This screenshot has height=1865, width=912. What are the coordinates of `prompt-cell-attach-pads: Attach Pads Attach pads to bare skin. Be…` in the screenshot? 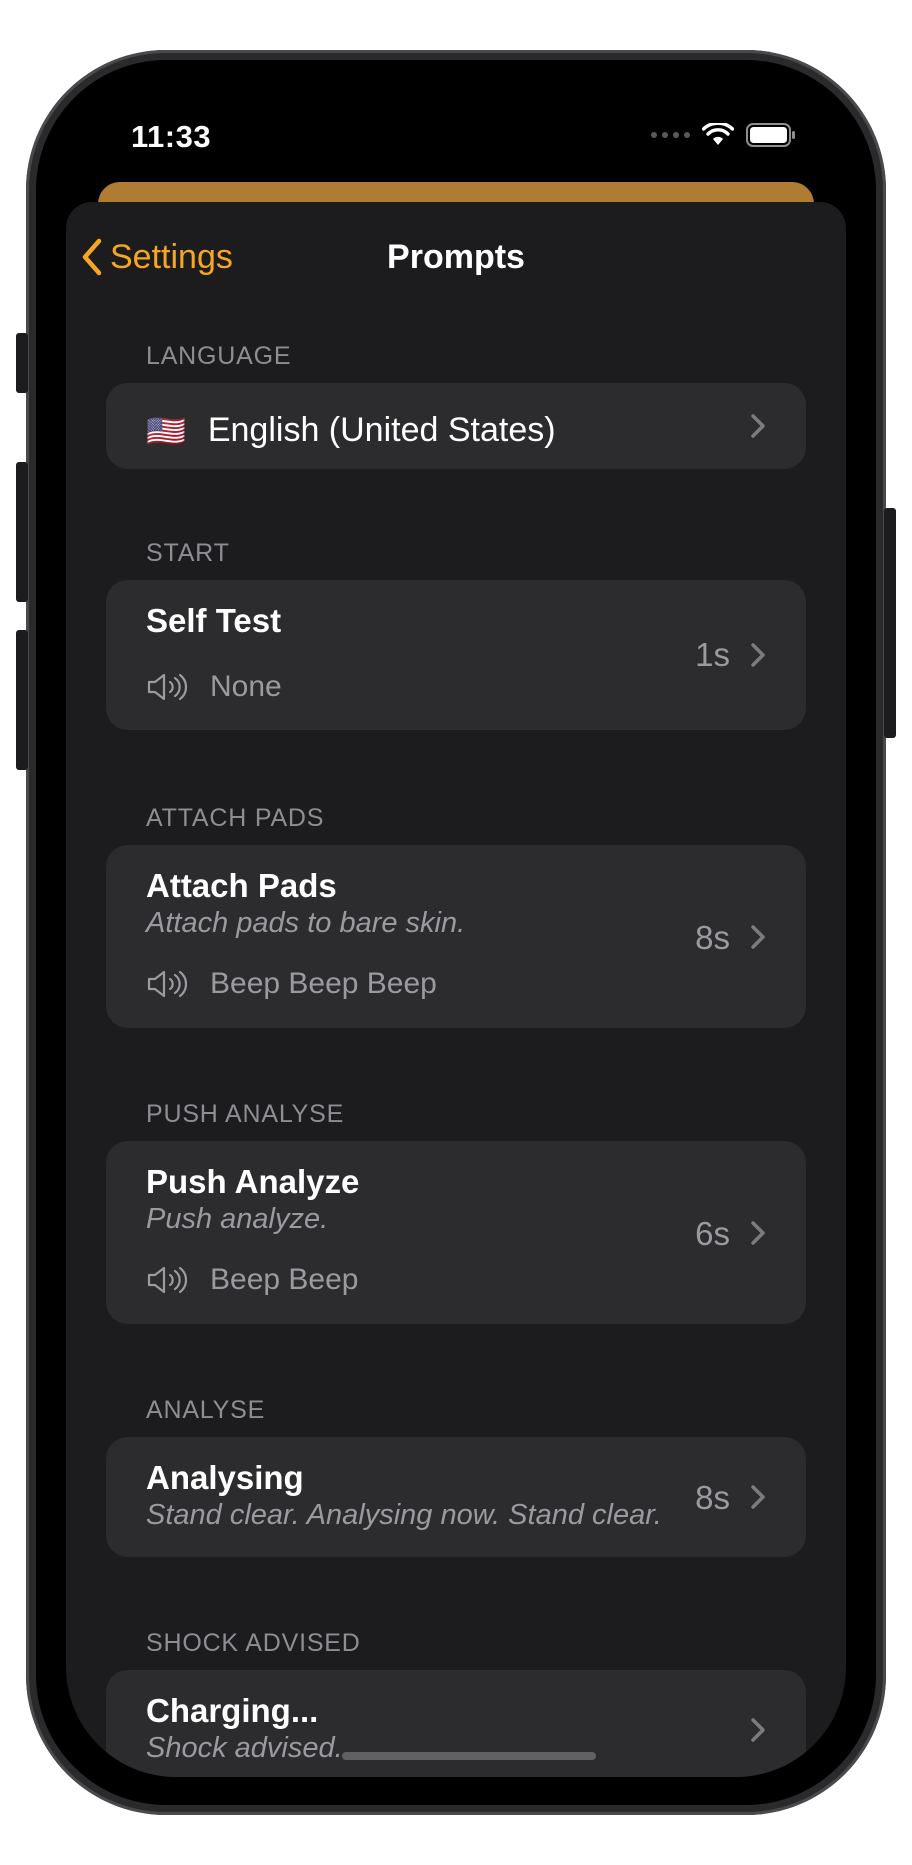 It's located at (456, 936).